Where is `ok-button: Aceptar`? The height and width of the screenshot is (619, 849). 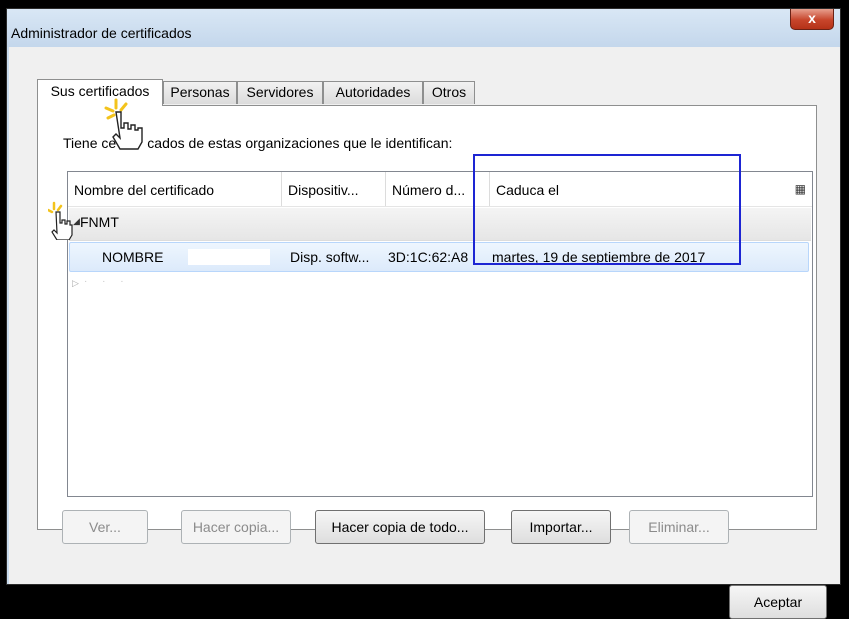 ok-button: Aceptar is located at coordinates (778, 602).